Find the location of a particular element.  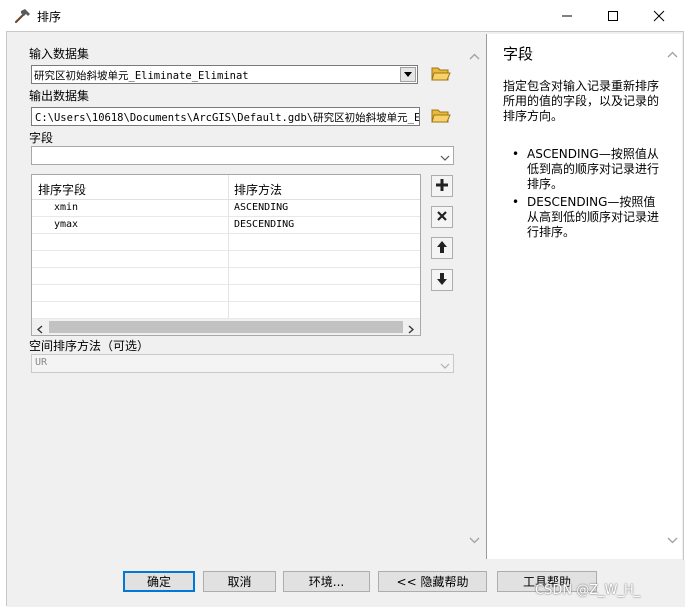

field-label: 字段 is located at coordinates (41, 138).